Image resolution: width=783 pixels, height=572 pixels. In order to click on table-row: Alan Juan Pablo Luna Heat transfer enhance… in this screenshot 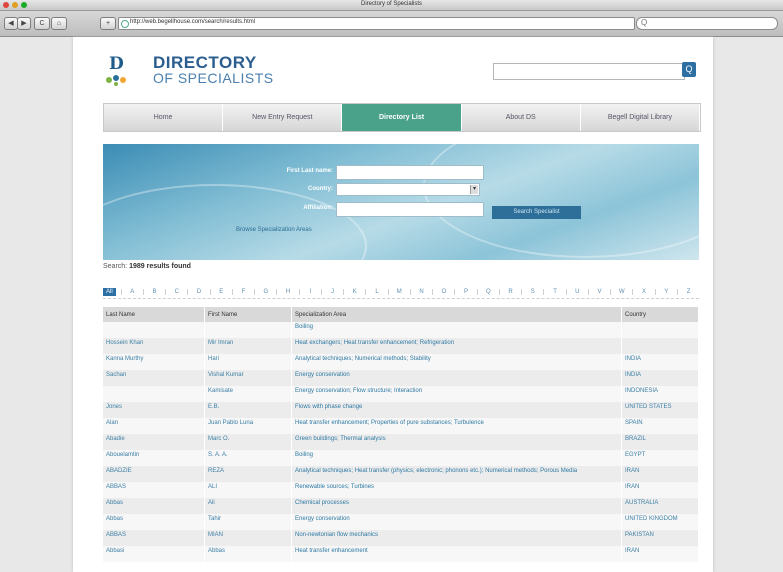, I will do `click(401, 426)`.